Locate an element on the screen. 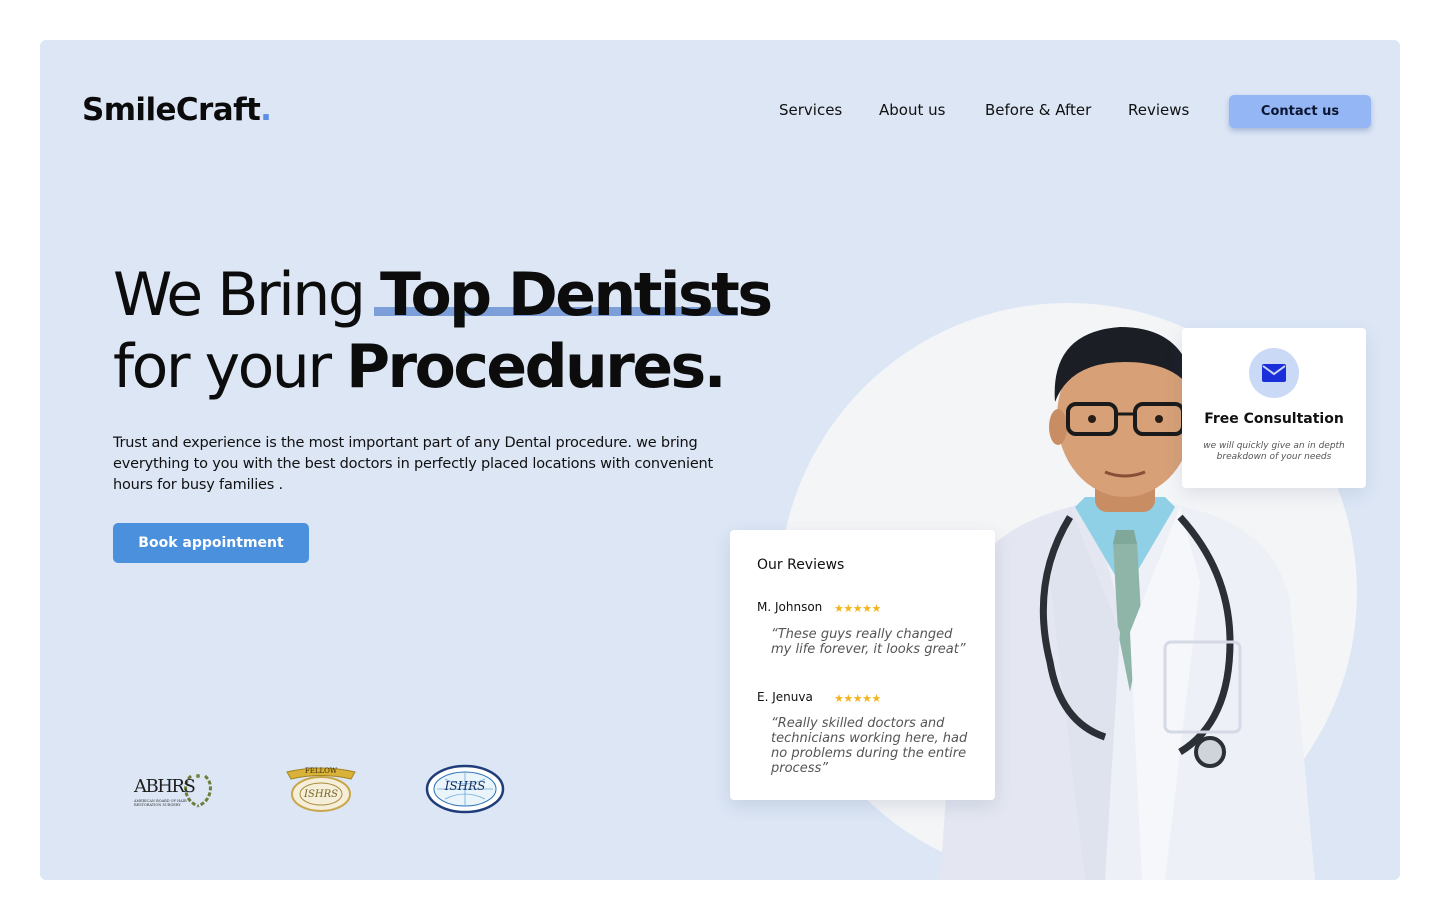 Image resolution: width=1440 pixels, height=920 pixels. brand-name: SmileCraft is located at coordinates (171, 110).